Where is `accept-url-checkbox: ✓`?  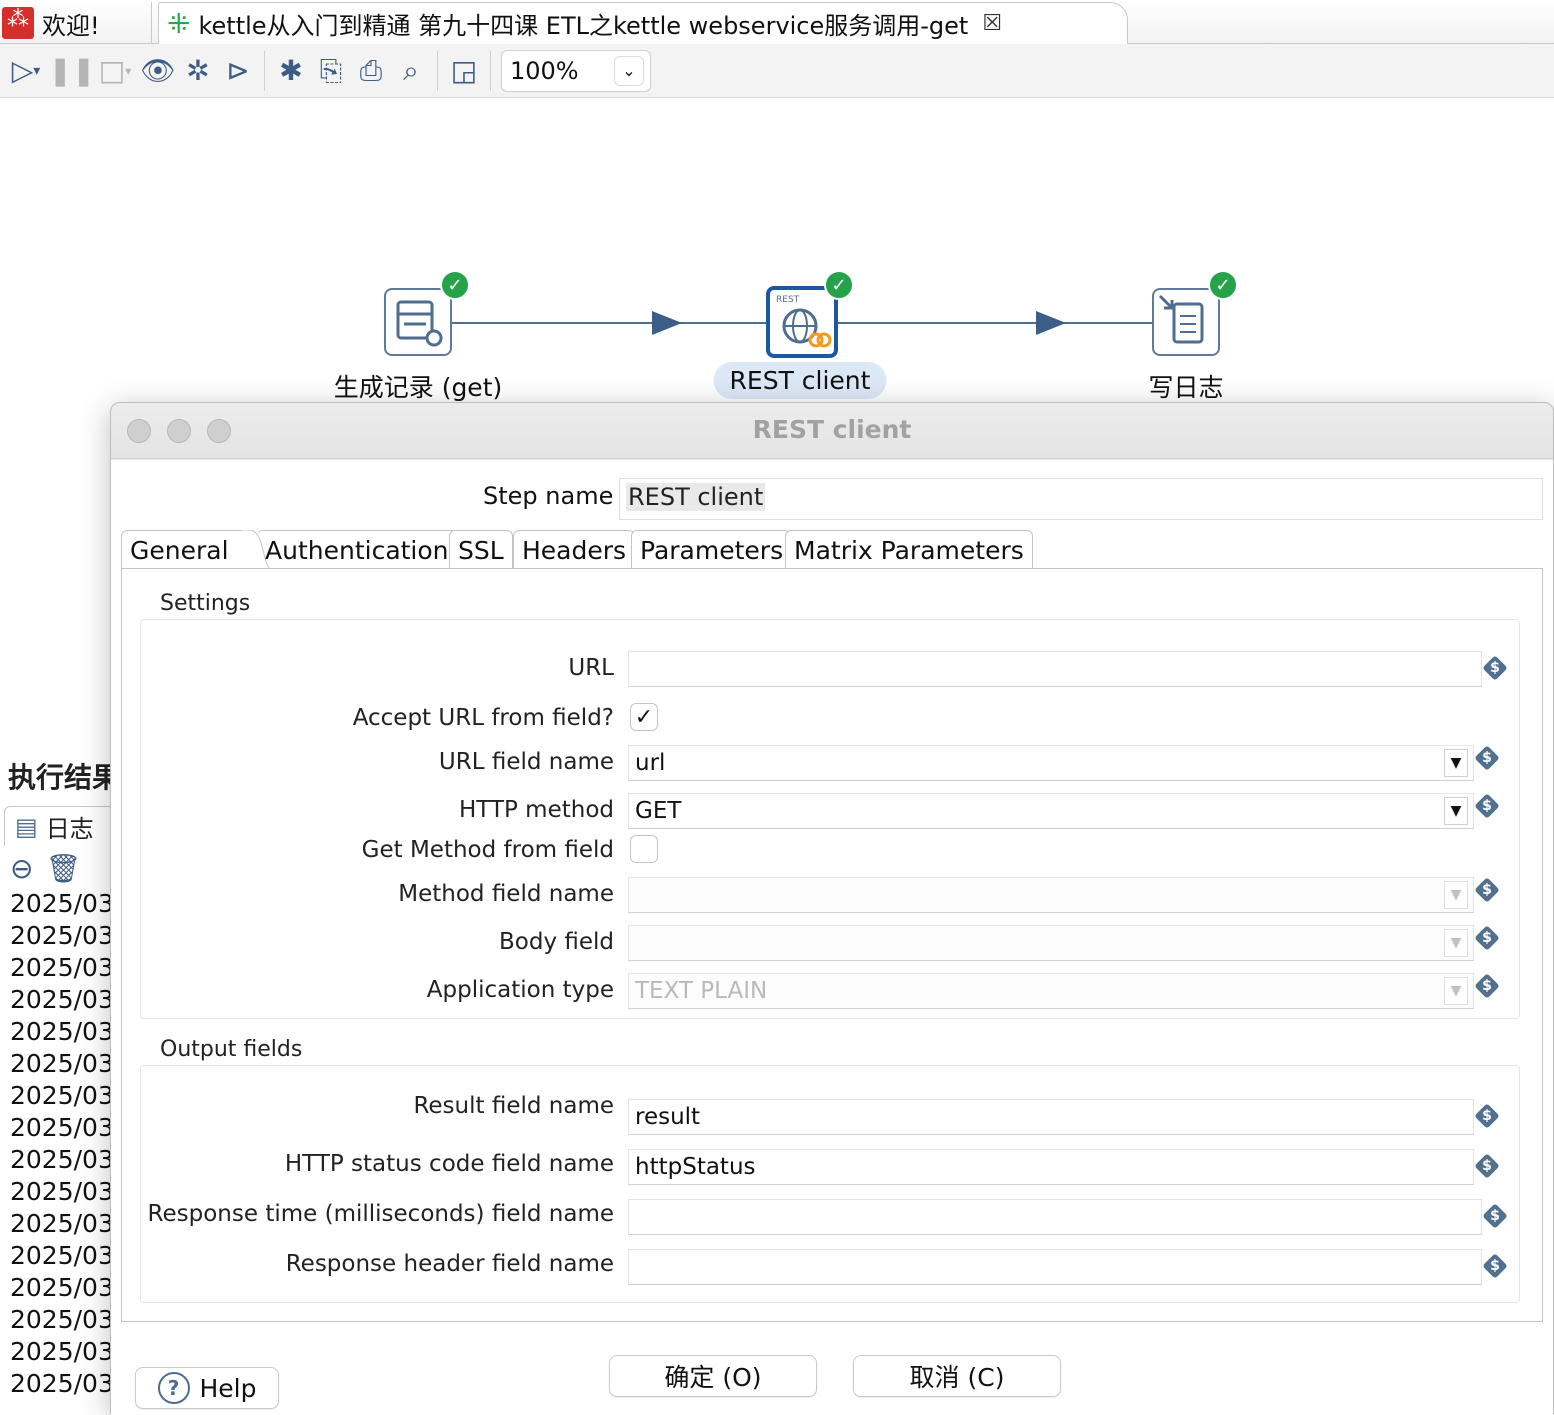 accept-url-checkbox: ✓ is located at coordinates (644, 717).